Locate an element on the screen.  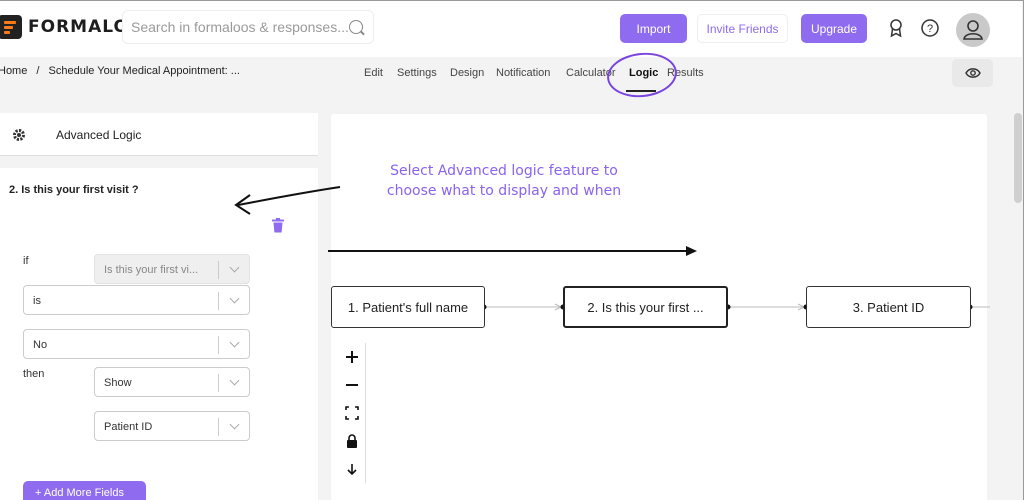
lock-icon is located at coordinates (352, 441).